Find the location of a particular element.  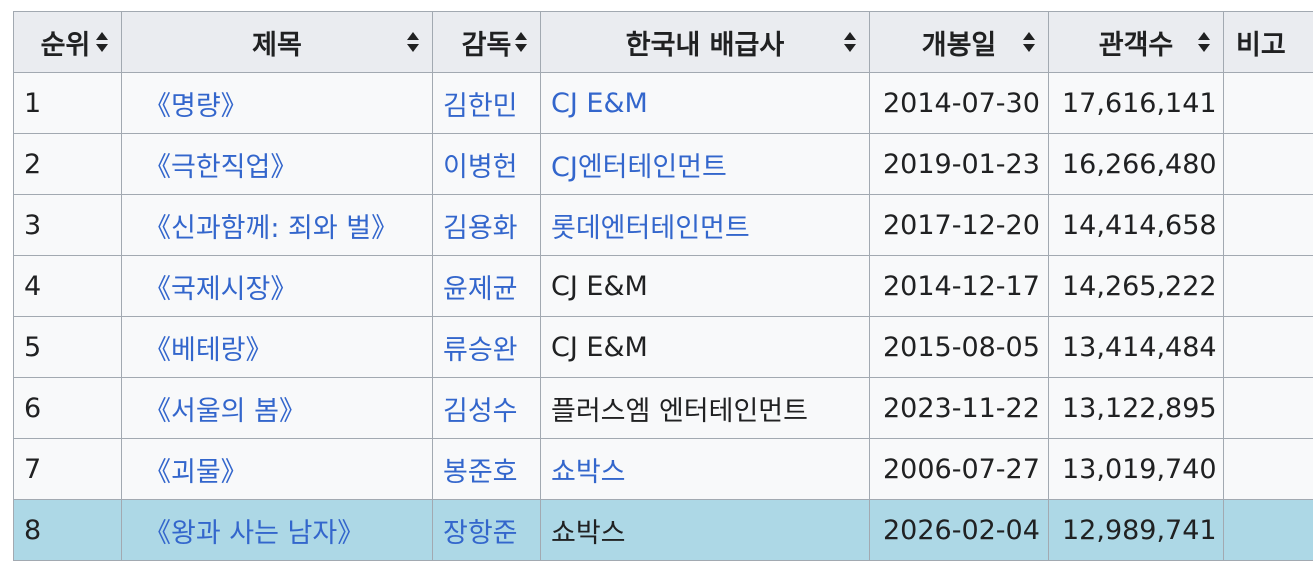

cell-audience: 14,265,222 is located at coordinates (1136, 286).